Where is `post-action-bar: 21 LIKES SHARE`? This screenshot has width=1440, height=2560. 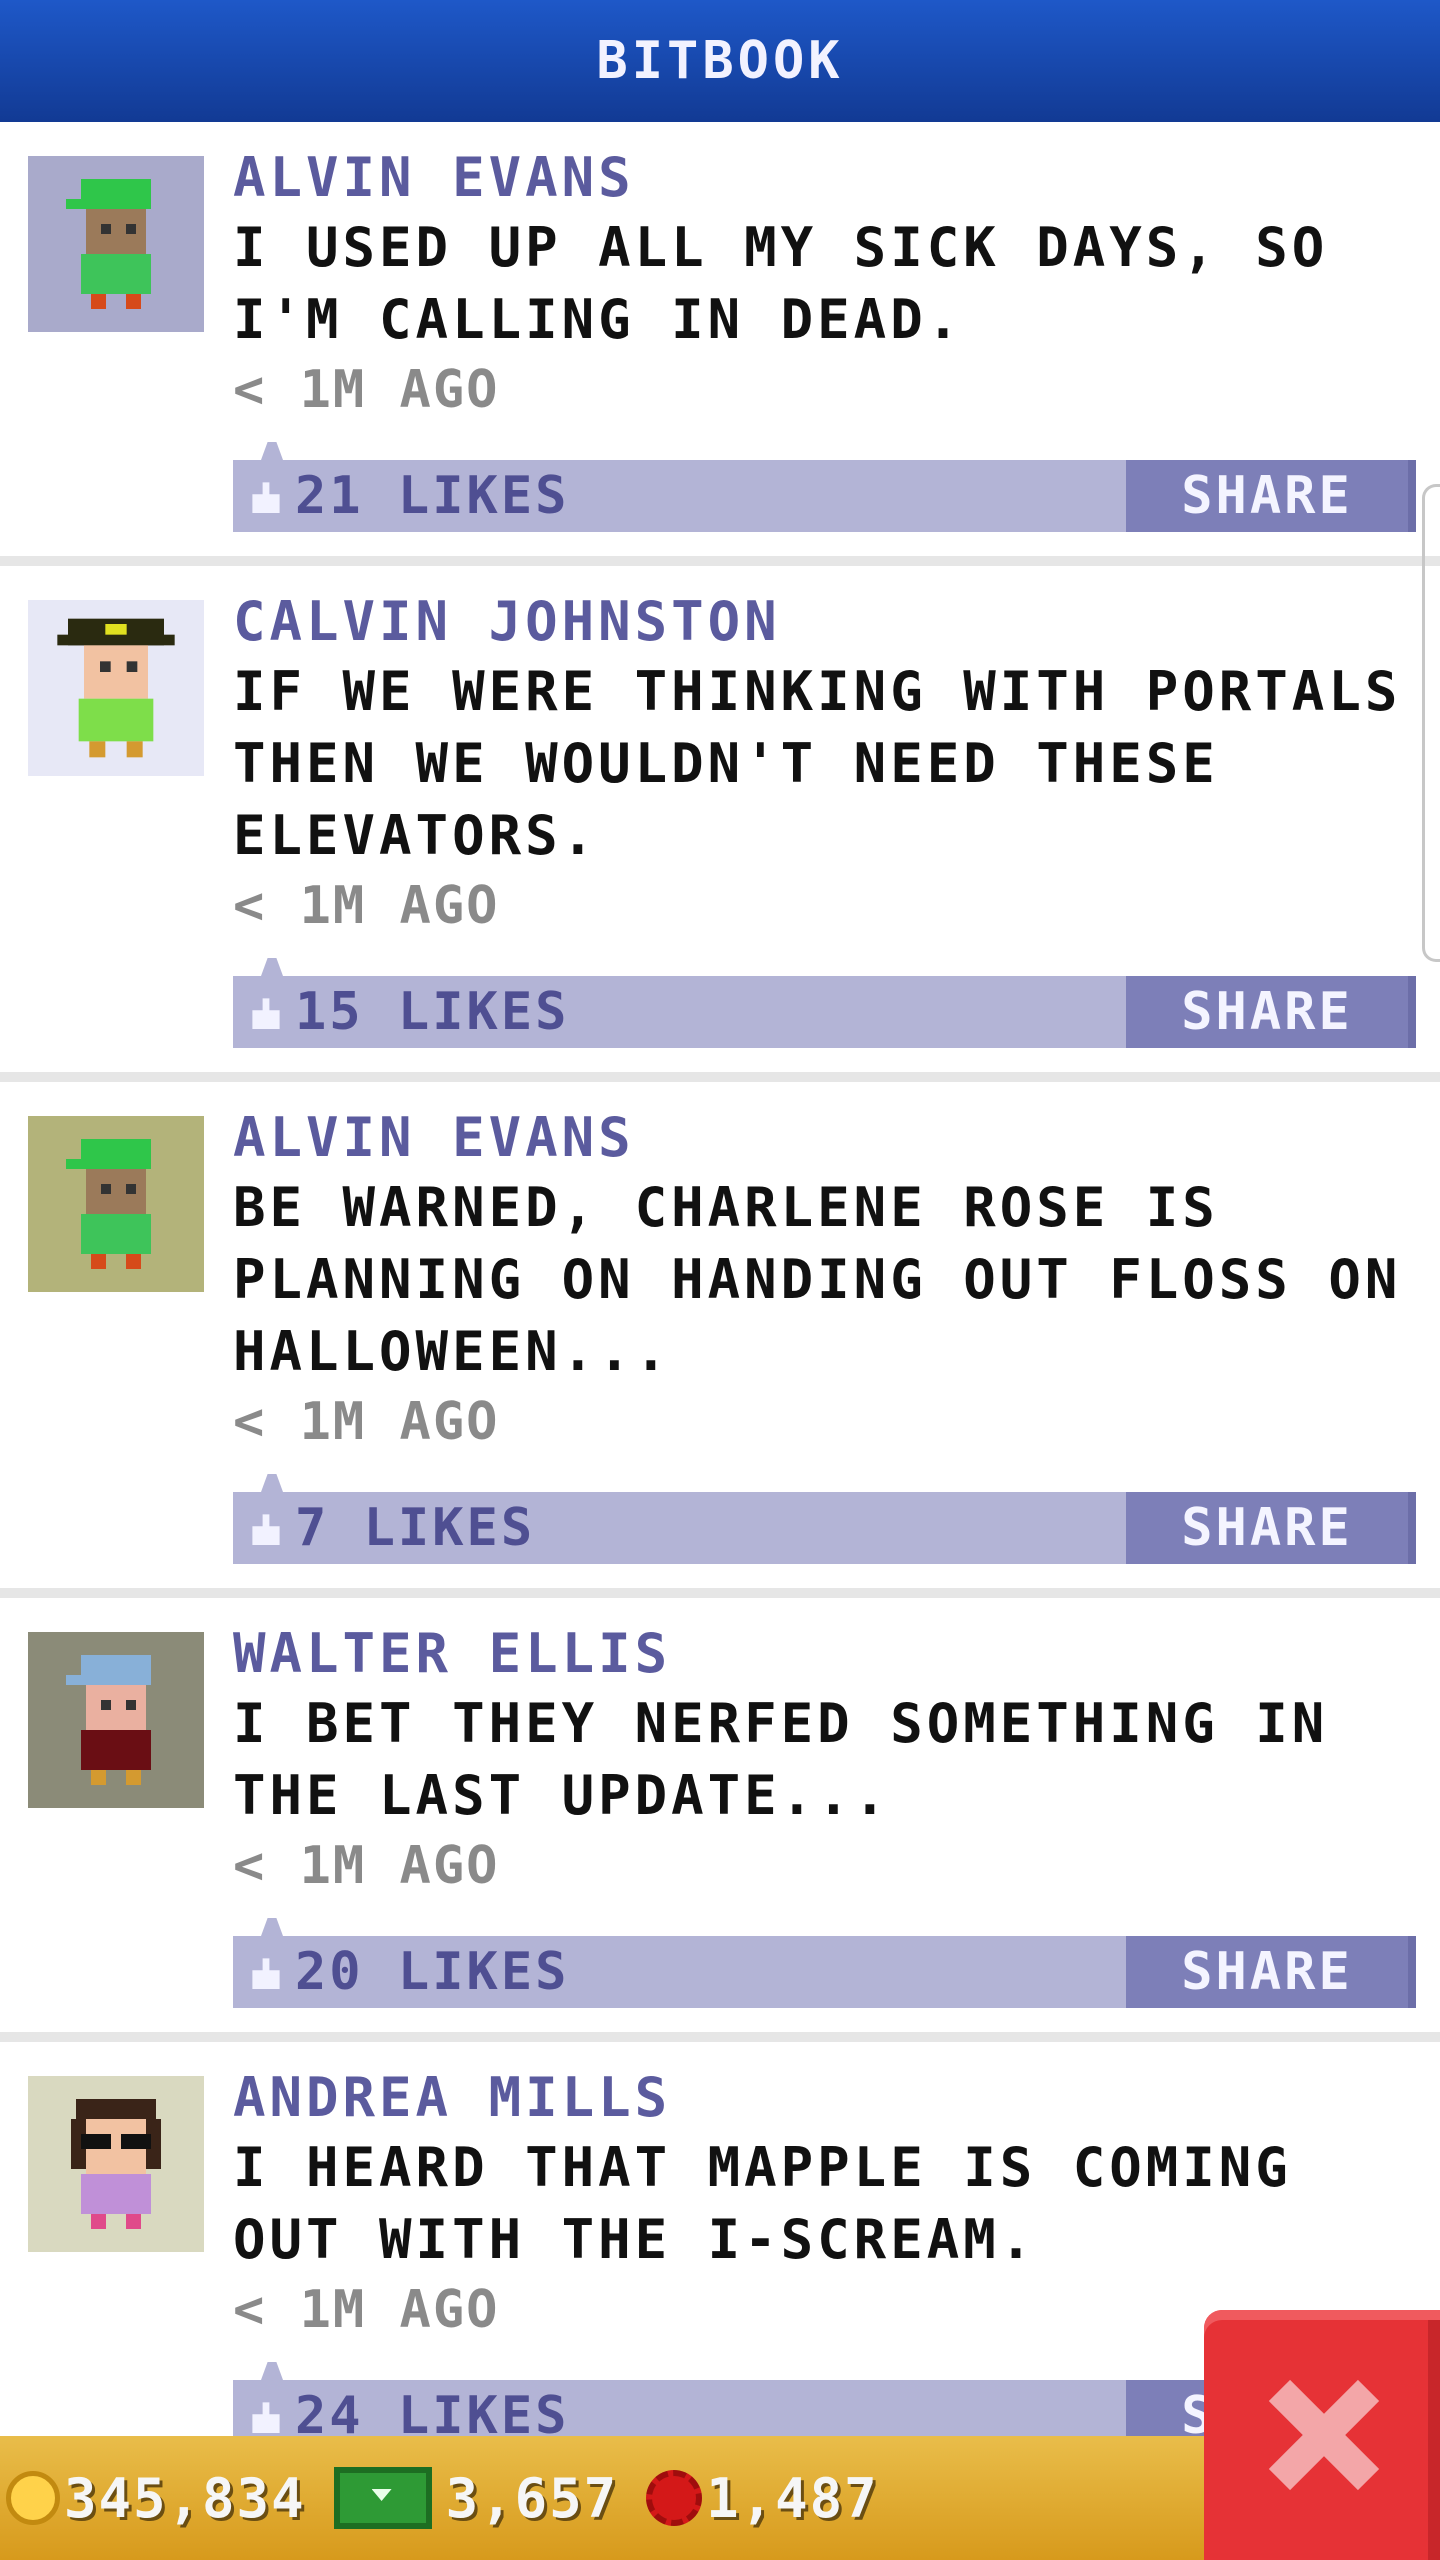
post-action-bar: 21 LIKES SHARE is located at coordinates (824, 487).